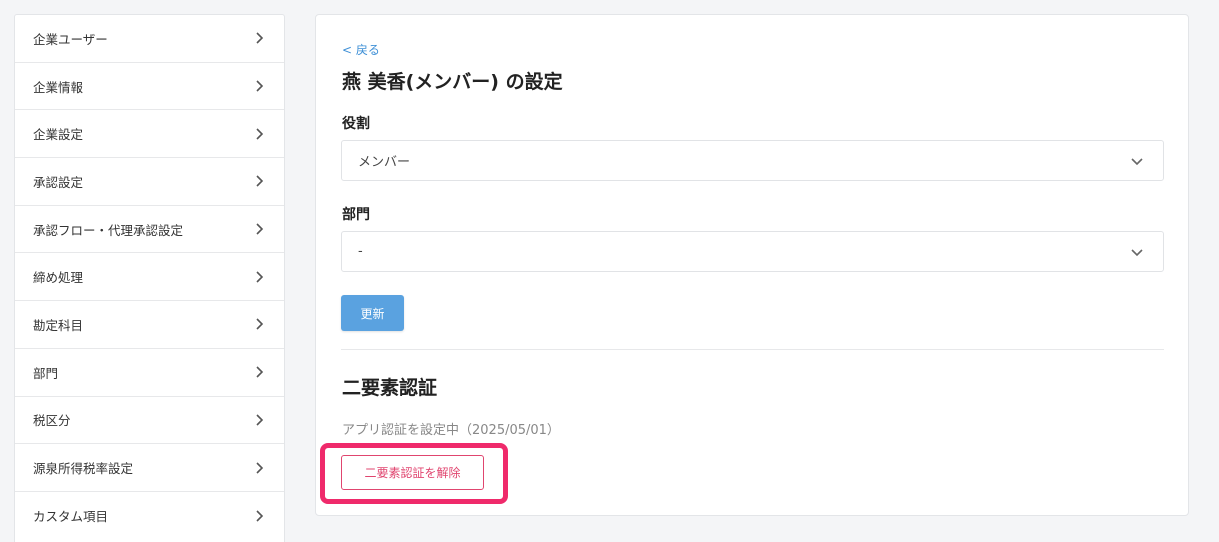 The height and width of the screenshot is (542, 1219). I want to click on sidebar-item-label: 企業ユーザー, so click(70, 39).